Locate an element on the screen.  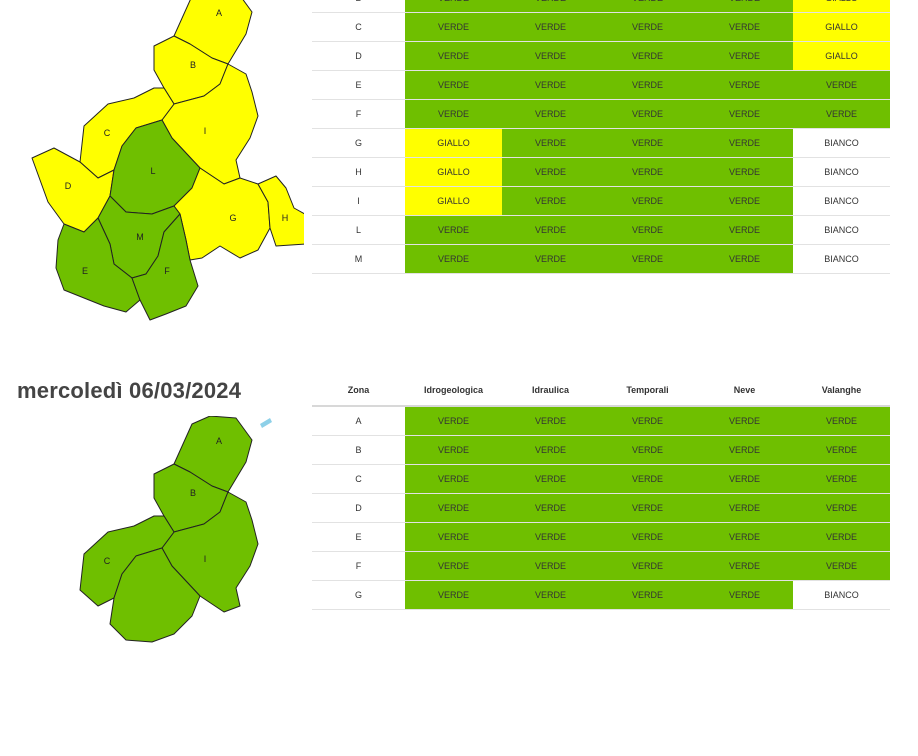
zone-cell: F is located at coordinates (358, 114).